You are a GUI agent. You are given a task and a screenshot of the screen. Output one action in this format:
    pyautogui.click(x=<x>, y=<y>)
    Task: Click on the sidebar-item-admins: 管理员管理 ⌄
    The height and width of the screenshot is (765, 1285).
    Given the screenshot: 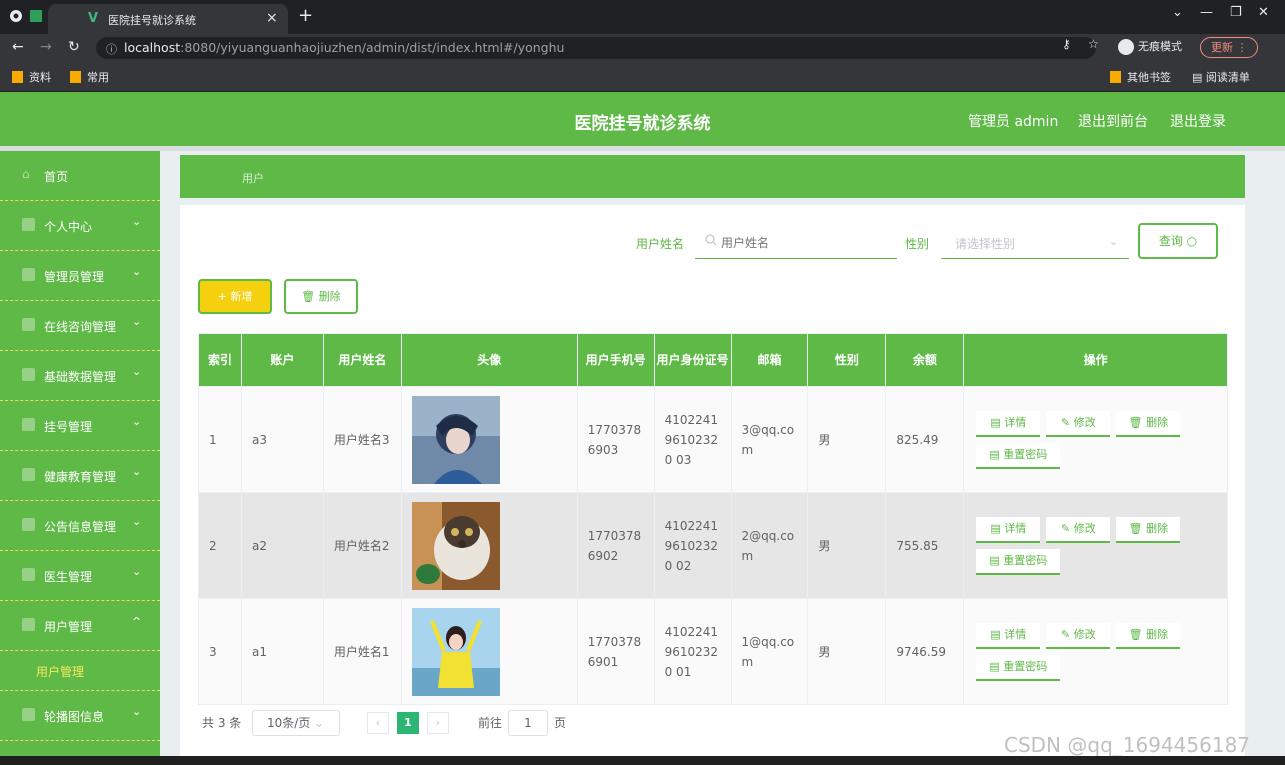 What is the action you would take?
    pyautogui.click(x=80, y=276)
    